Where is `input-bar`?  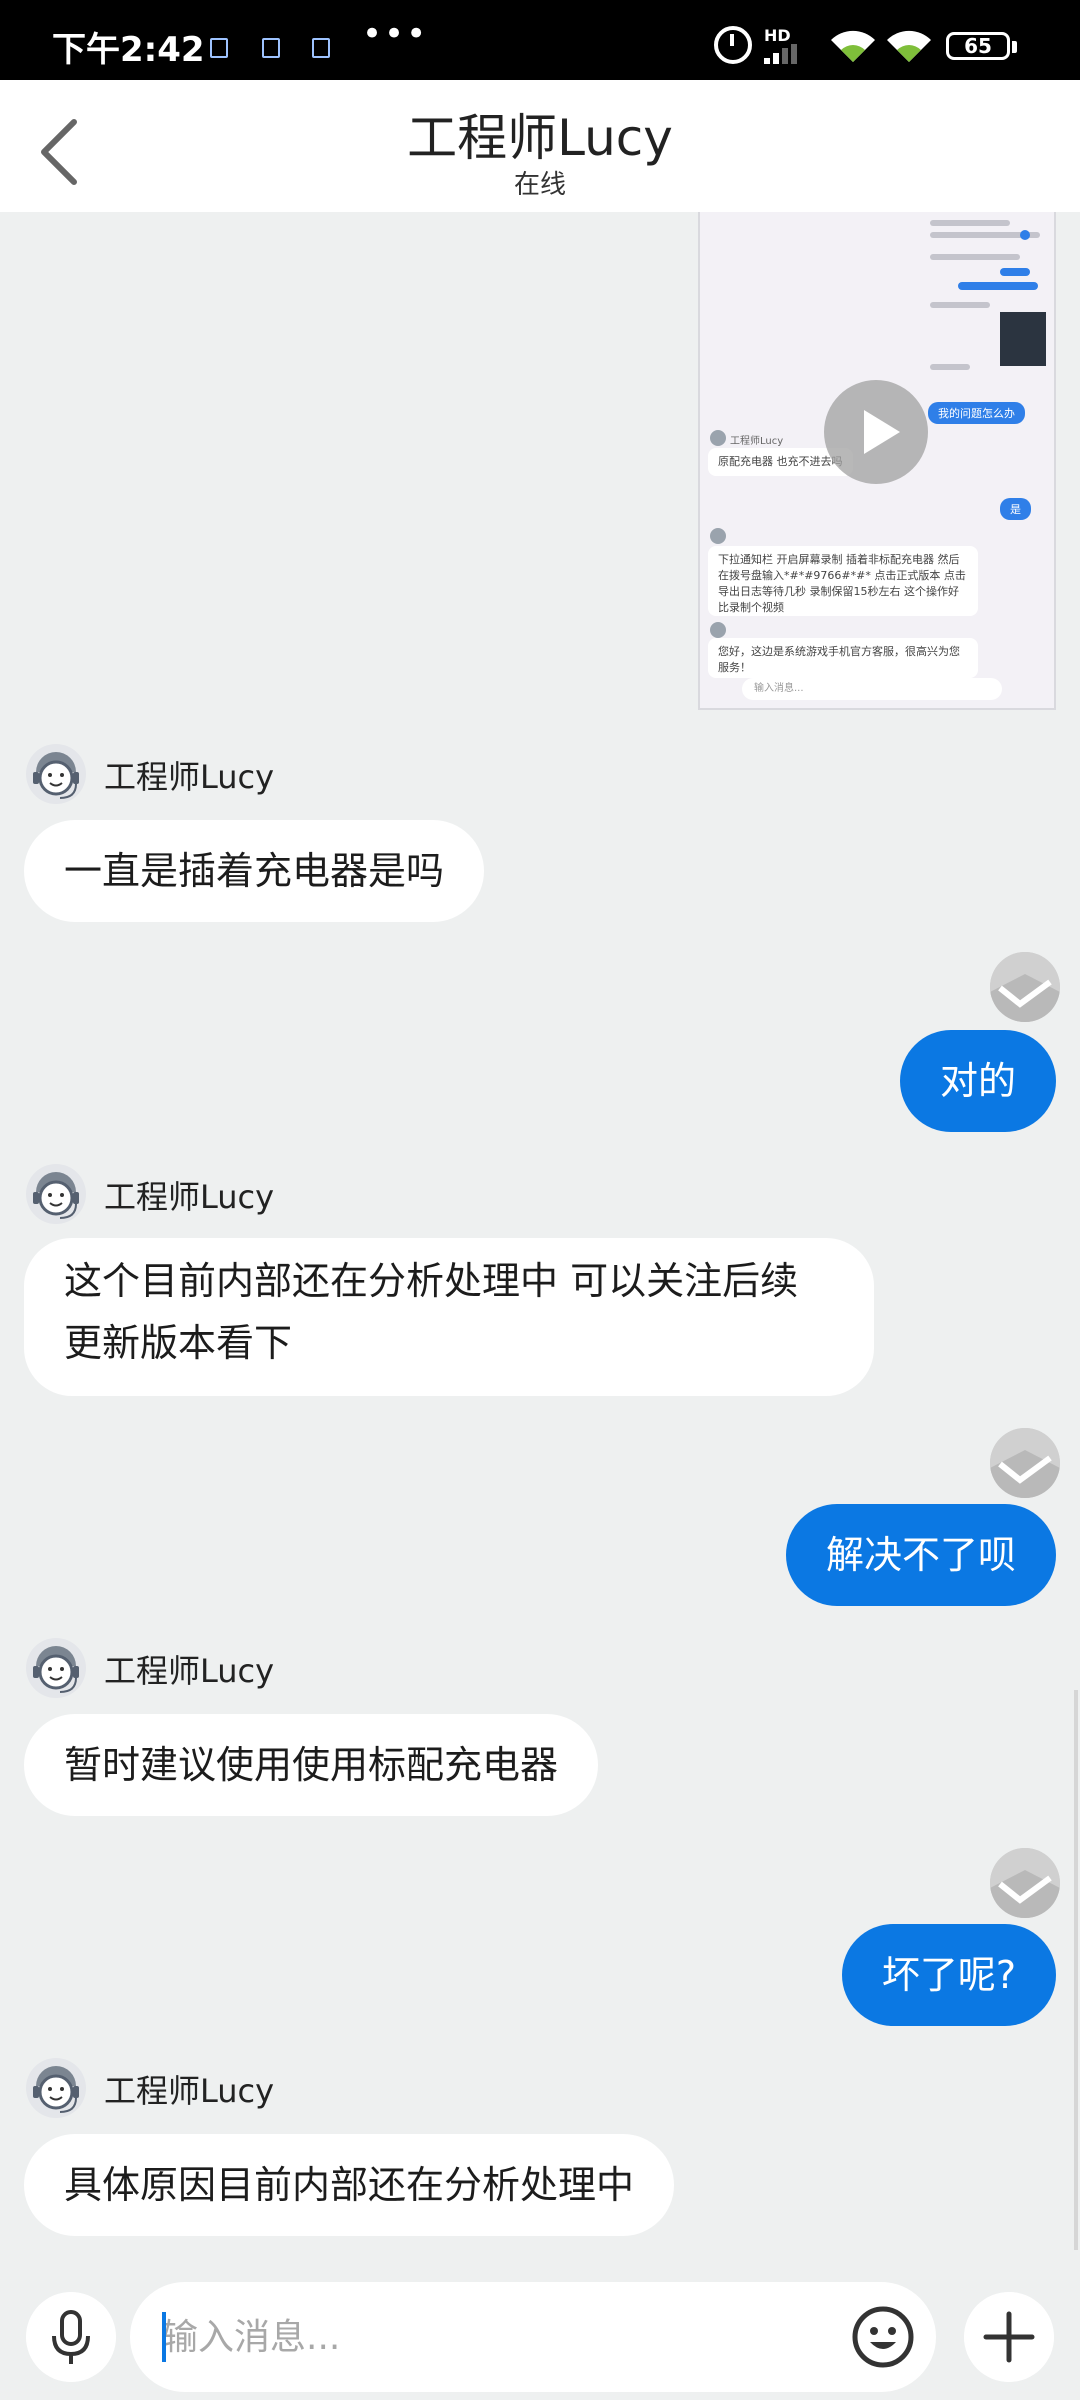
input-bar is located at coordinates (540, 2330).